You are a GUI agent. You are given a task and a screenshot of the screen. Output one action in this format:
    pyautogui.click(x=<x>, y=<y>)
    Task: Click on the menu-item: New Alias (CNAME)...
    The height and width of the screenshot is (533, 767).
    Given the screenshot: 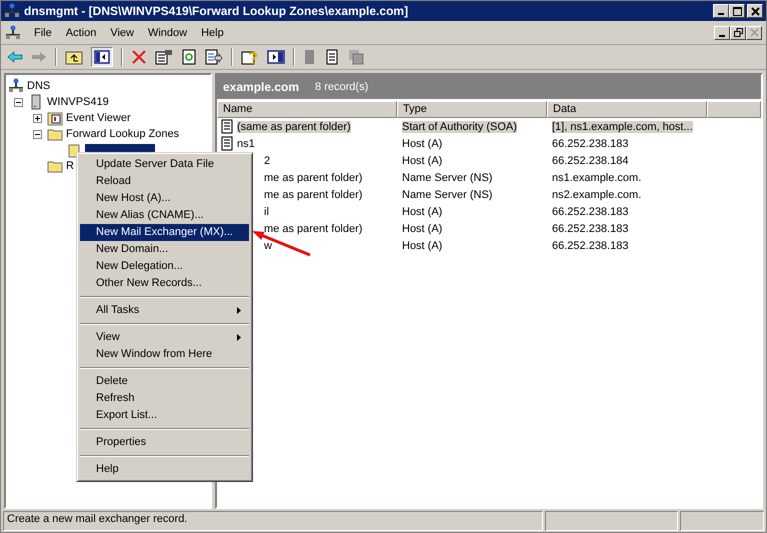 What is the action you would take?
    pyautogui.click(x=164, y=215)
    